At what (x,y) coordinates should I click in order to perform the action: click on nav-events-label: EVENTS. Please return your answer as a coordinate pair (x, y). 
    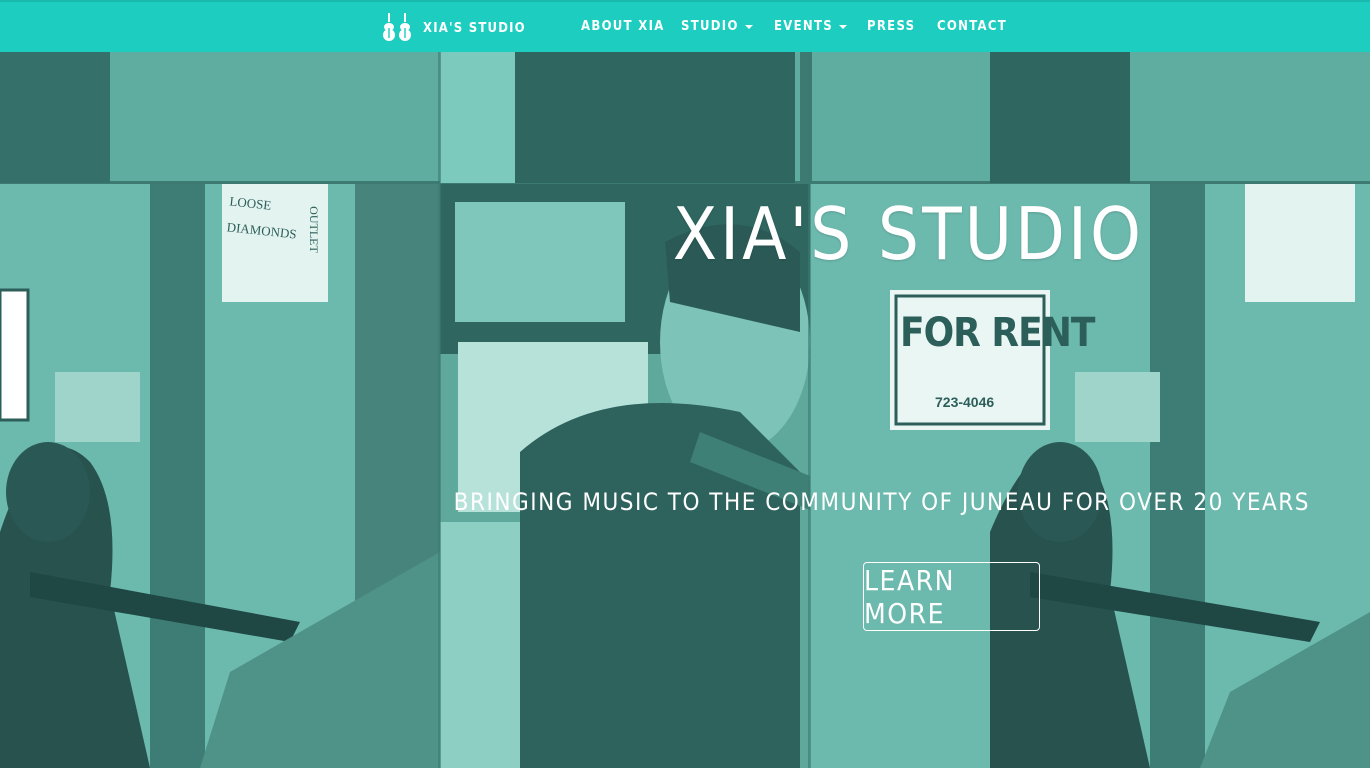
    Looking at the image, I should click on (804, 26).